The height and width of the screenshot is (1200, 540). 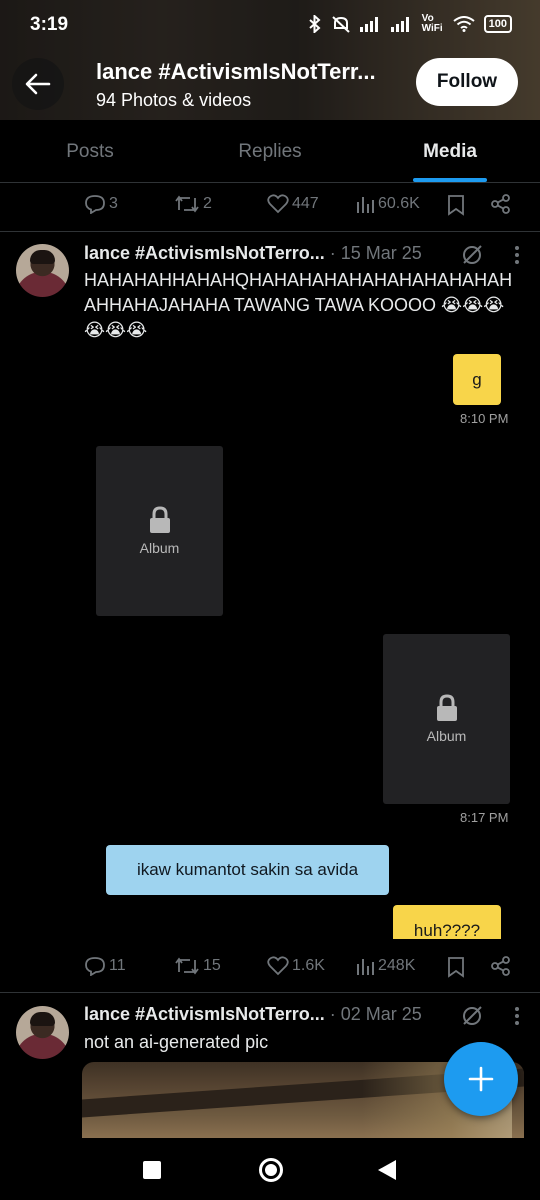 I want to click on views-button: 60.6K, so click(x=387, y=204).